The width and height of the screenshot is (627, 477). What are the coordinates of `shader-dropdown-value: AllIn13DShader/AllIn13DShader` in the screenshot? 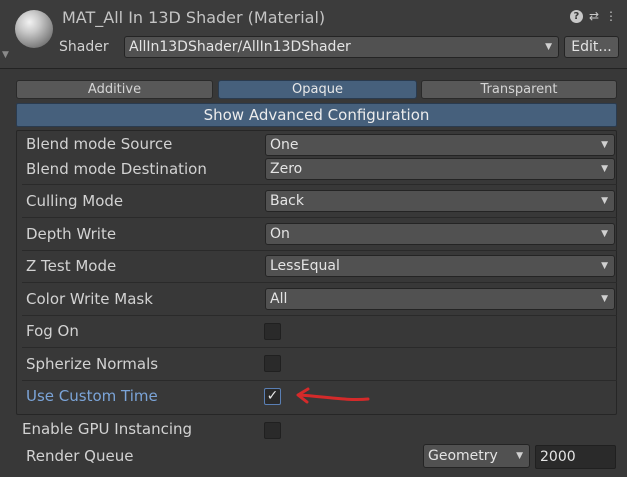 It's located at (240, 47).